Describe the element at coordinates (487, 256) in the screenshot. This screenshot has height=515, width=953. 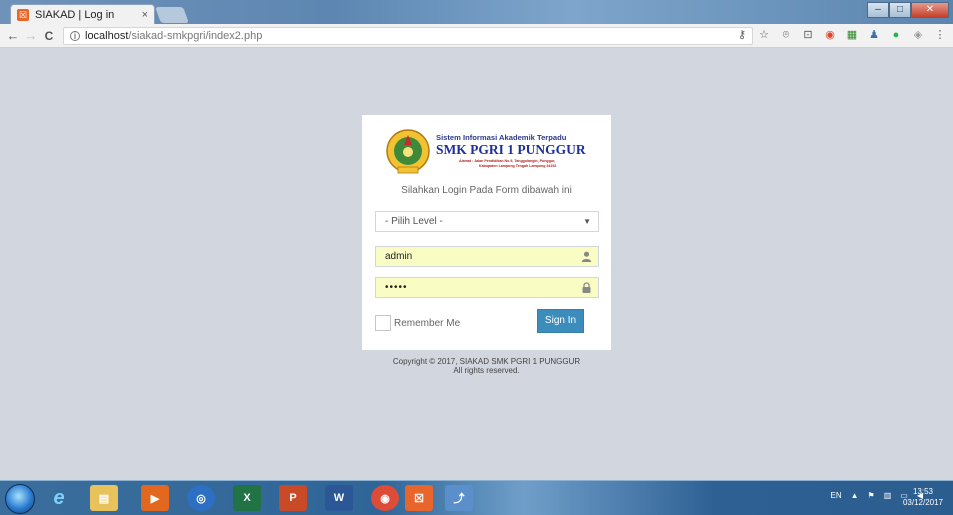
I see `username-input: admin` at that location.